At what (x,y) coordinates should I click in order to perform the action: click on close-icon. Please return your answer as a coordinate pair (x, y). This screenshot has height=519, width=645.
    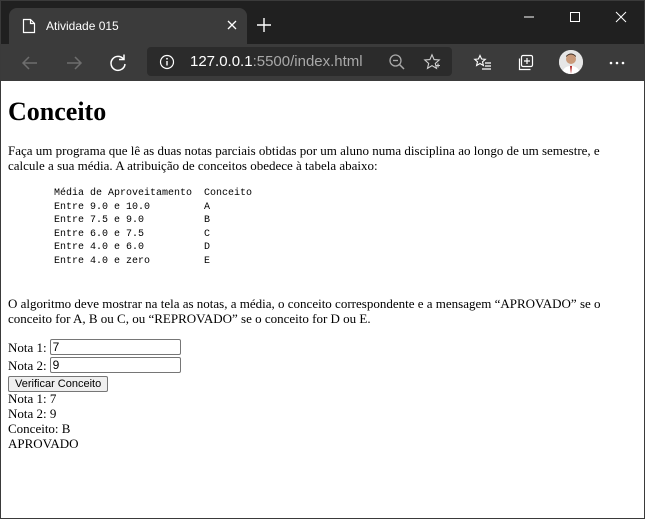
    Looking at the image, I should click on (621, 17).